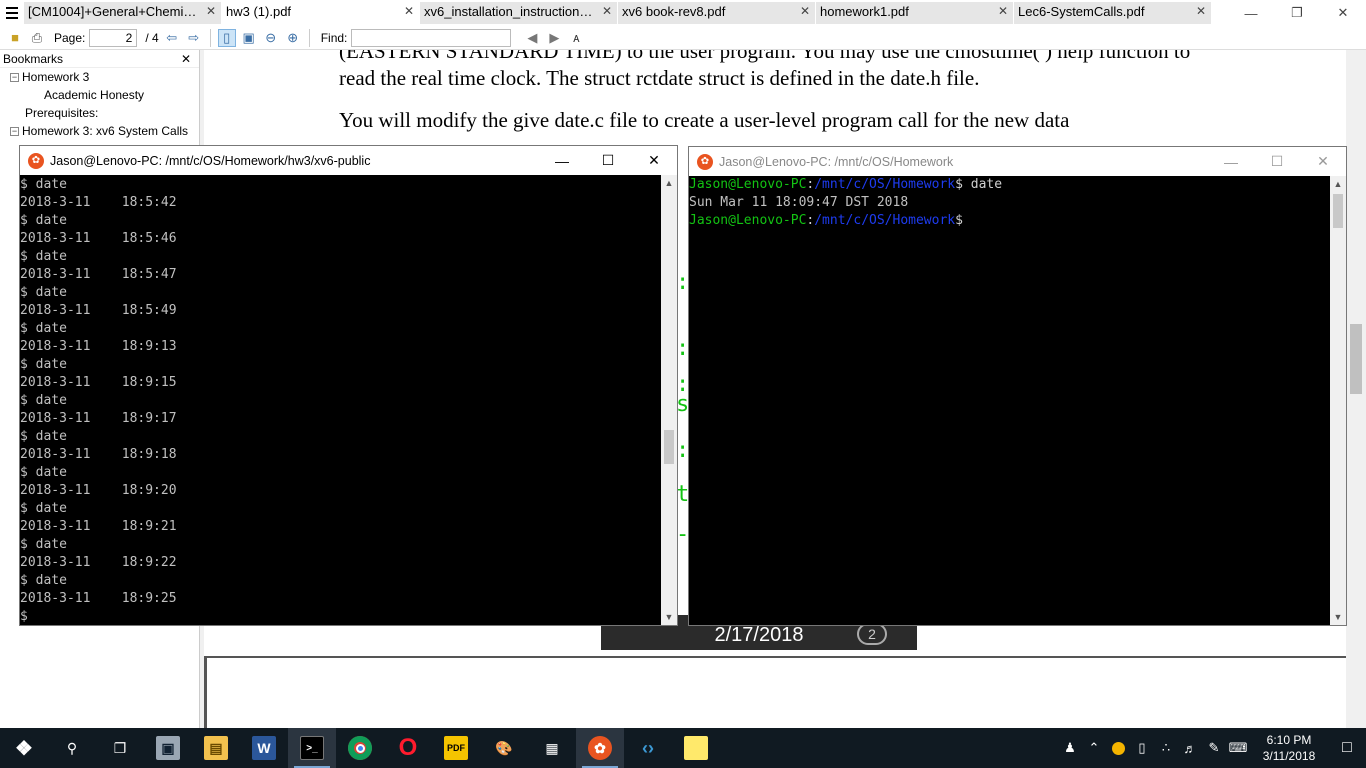 The width and height of the screenshot is (1366, 768). What do you see at coordinates (168, 748) in the screenshot?
I see `app-photos: ▣` at bounding box center [168, 748].